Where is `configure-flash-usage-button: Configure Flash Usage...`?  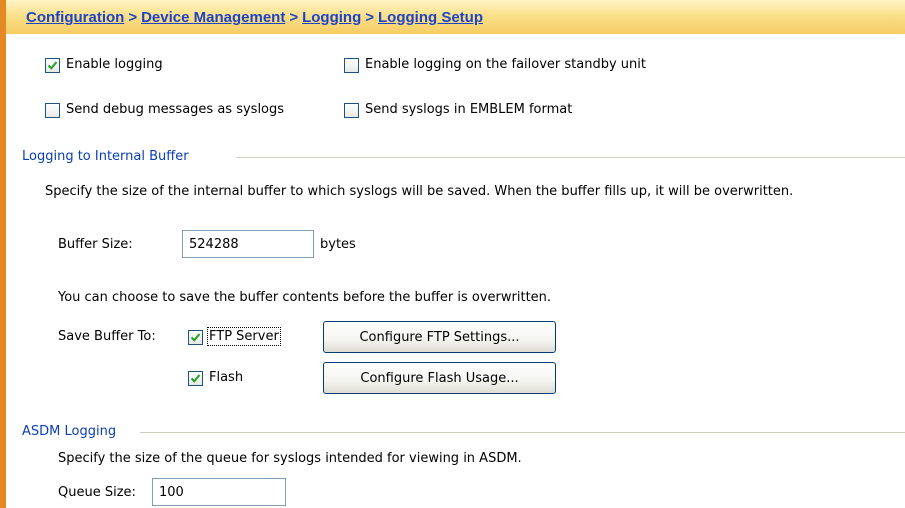 configure-flash-usage-button: Configure Flash Usage... is located at coordinates (439, 378).